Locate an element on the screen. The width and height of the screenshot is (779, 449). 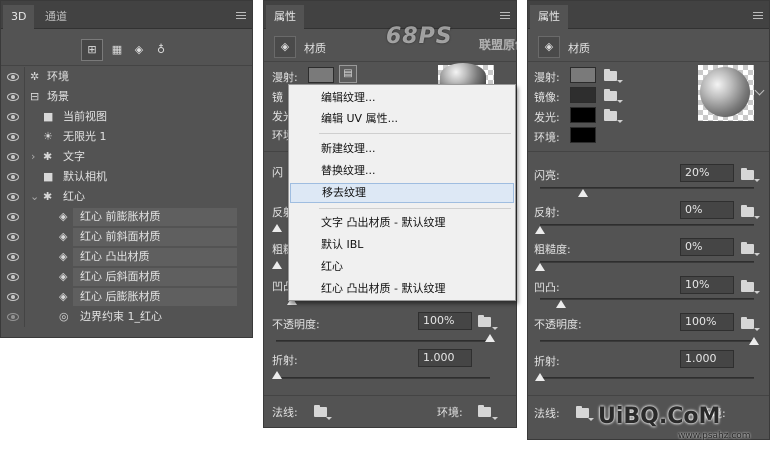
diffuse-folder-icon is located at coordinates (610, 75).